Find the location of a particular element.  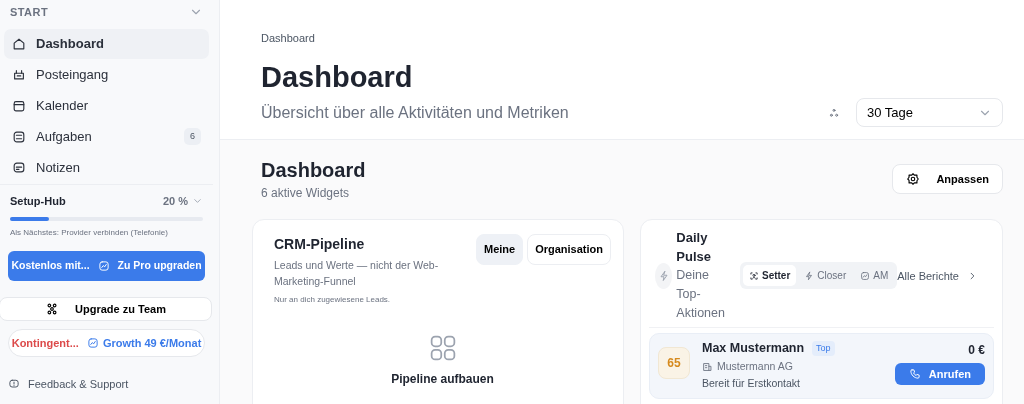

sidebar-item: Aufgaben 6 is located at coordinates (106, 136).